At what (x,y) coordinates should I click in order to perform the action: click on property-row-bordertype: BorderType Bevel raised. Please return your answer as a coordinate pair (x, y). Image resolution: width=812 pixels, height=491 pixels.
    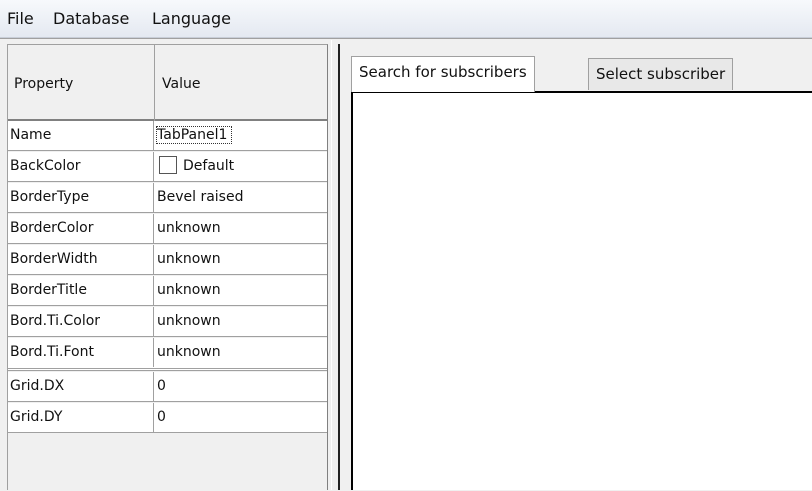
    Looking at the image, I should click on (167, 198).